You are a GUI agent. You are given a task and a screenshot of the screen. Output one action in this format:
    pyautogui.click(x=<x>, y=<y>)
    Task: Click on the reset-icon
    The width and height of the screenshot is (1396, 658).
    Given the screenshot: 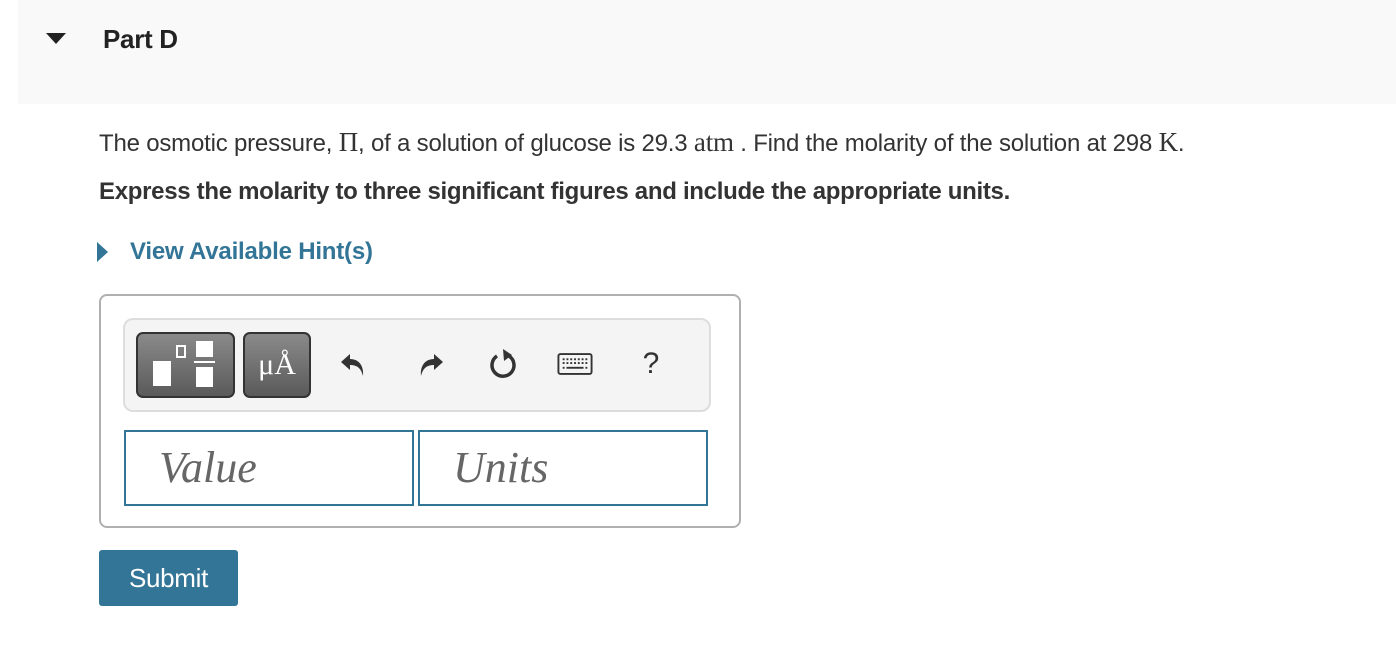 What is the action you would take?
    pyautogui.click(x=503, y=363)
    